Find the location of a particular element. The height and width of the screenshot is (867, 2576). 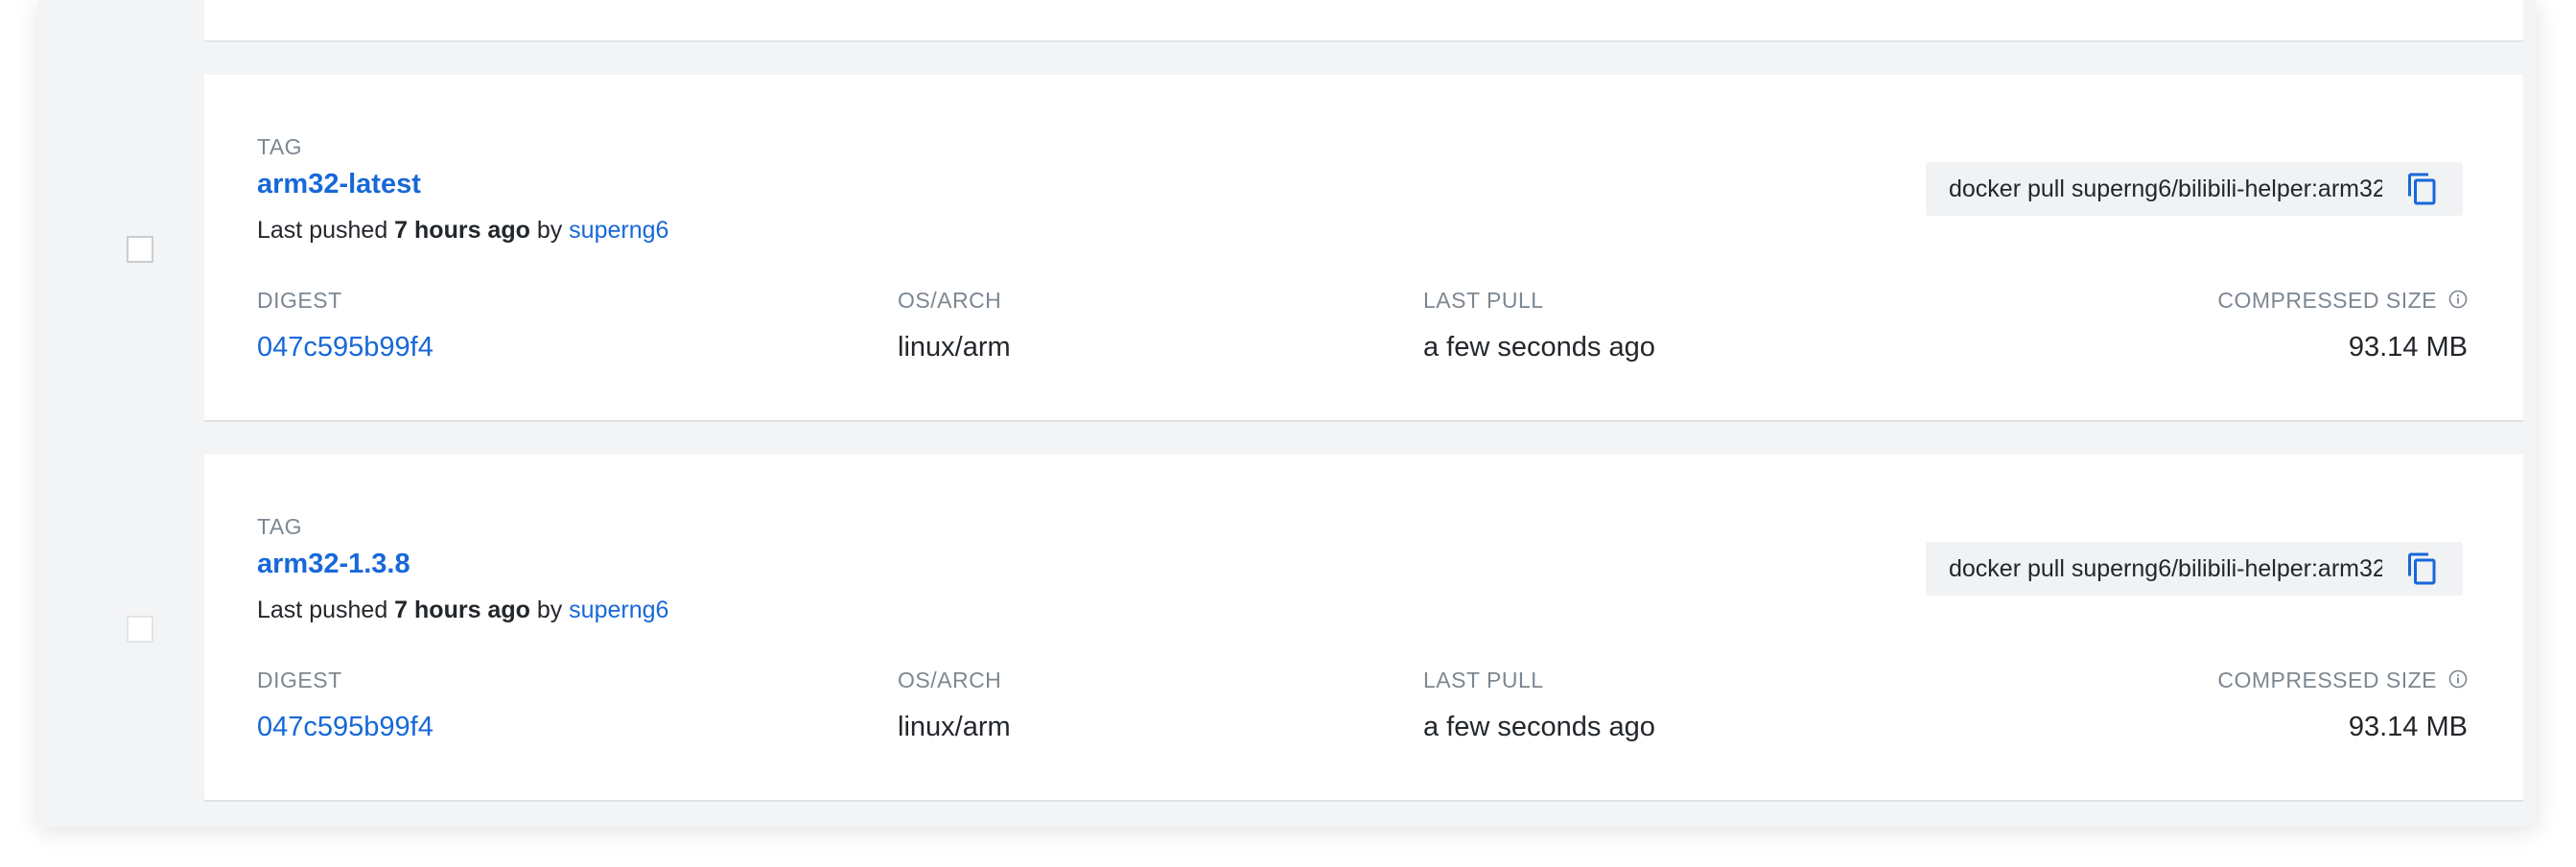

previous-card-edge is located at coordinates (1363, 21).